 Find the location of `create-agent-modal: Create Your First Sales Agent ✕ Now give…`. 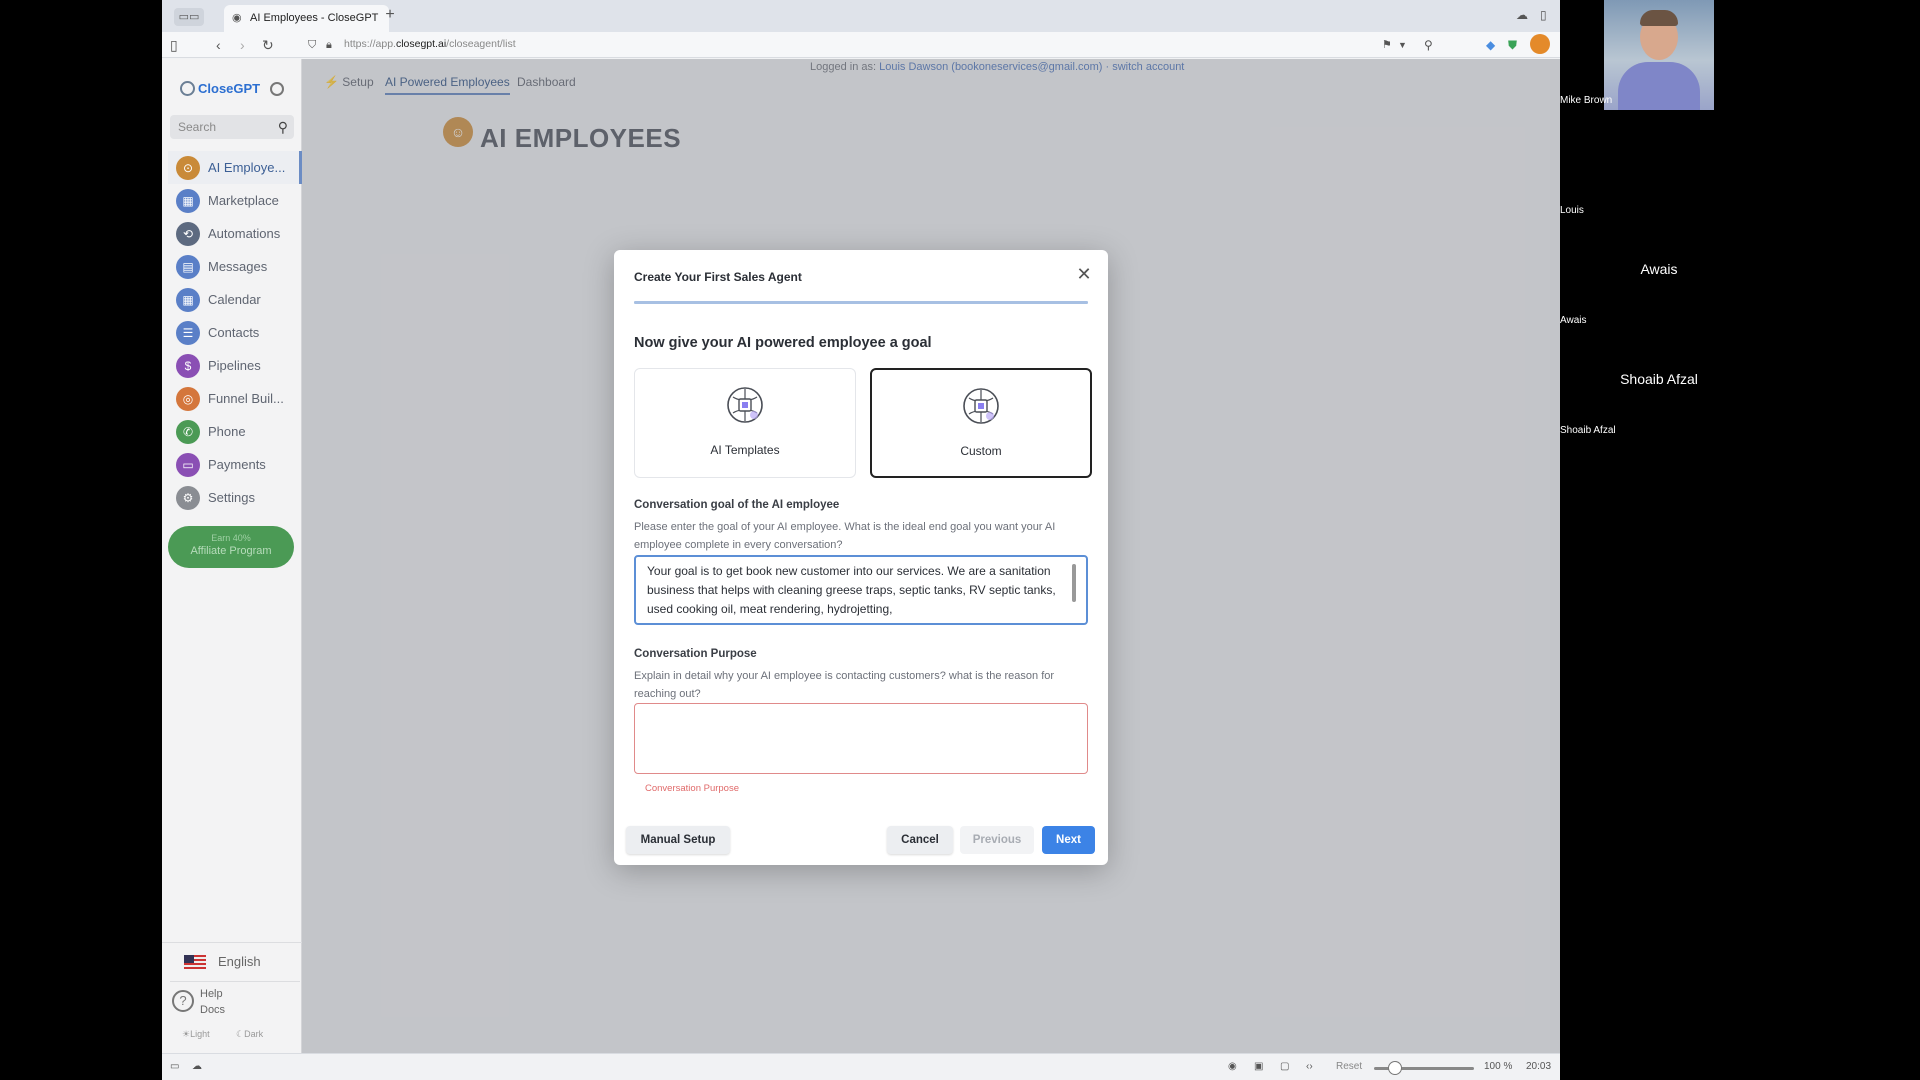

create-agent-modal: Create Your First Sales Agent ✕ Now give… is located at coordinates (861, 557).